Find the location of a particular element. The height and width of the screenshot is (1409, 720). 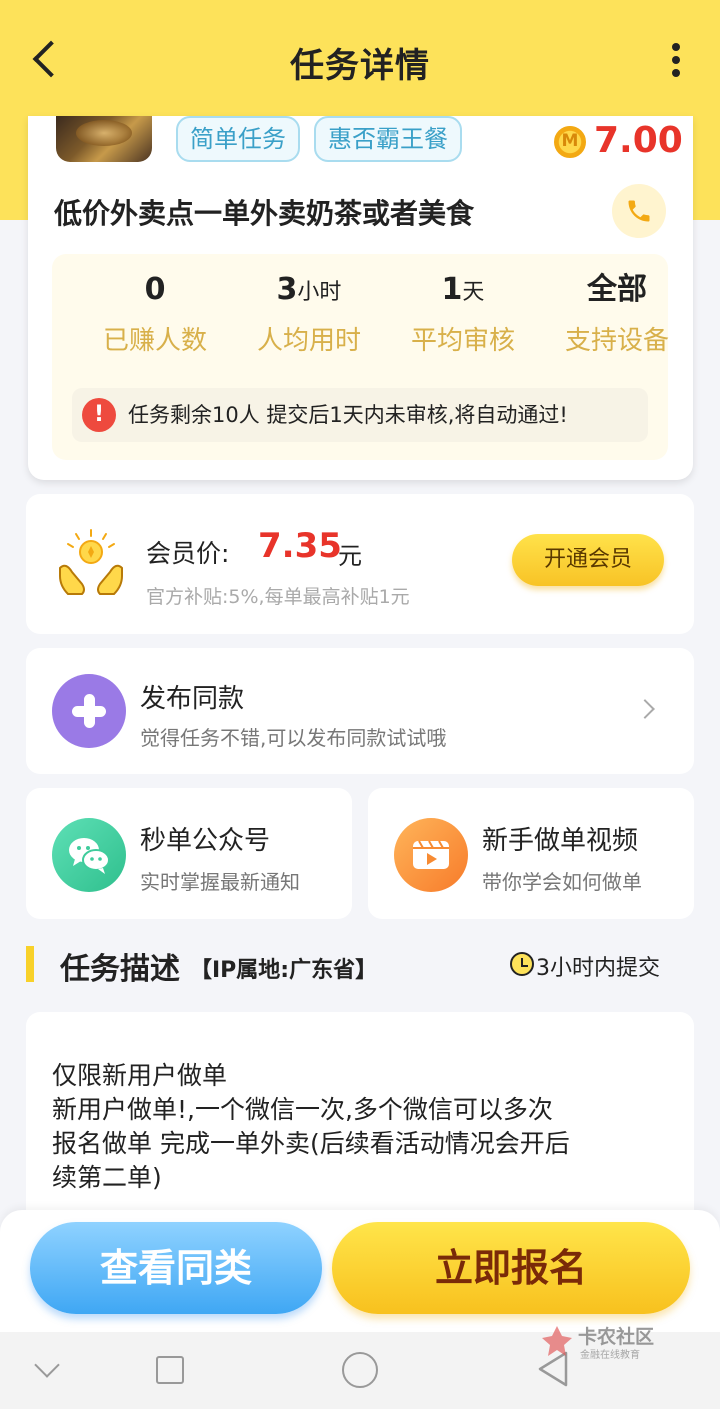

coin-icon: M is located at coordinates (570, 142).